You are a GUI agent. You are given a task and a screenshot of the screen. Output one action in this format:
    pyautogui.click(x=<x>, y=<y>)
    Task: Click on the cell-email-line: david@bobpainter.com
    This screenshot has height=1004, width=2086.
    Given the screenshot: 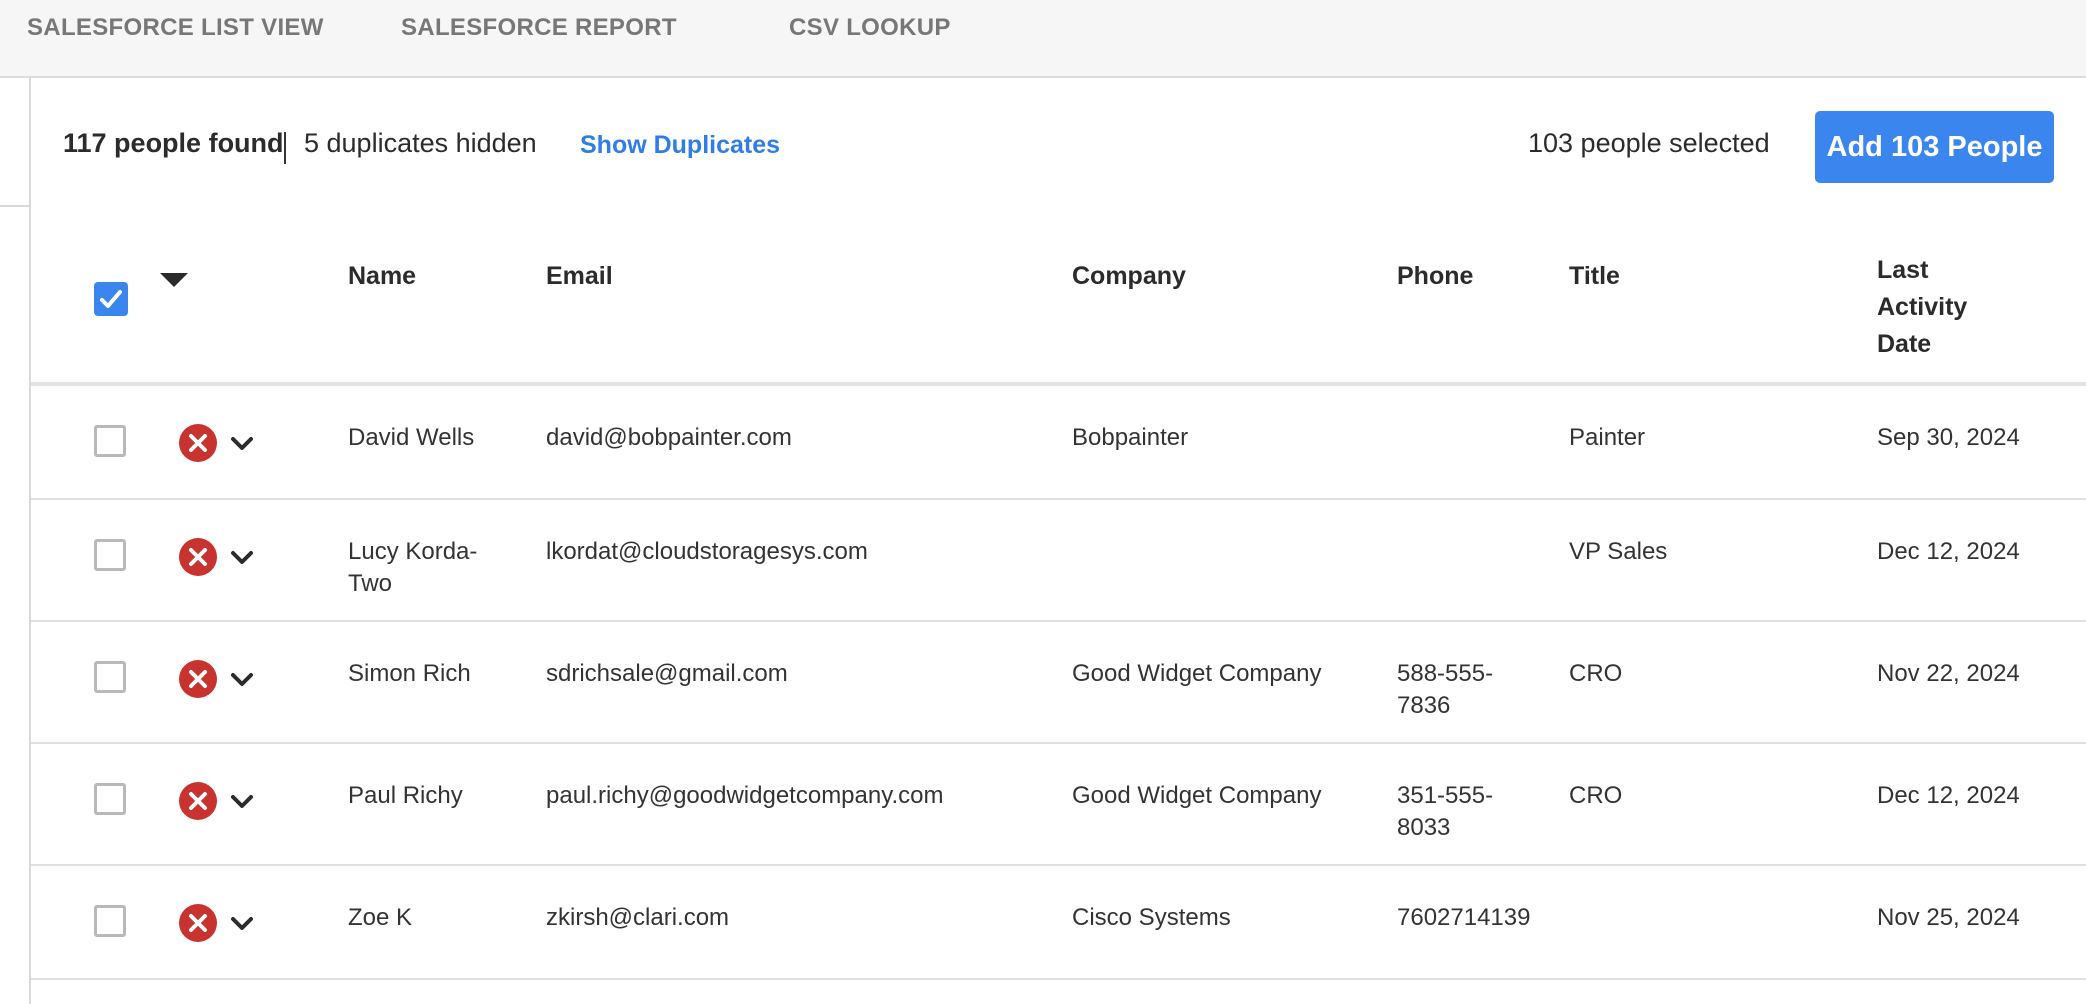 What is the action you would take?
    pyautogui.click(x=669, y=437)
    